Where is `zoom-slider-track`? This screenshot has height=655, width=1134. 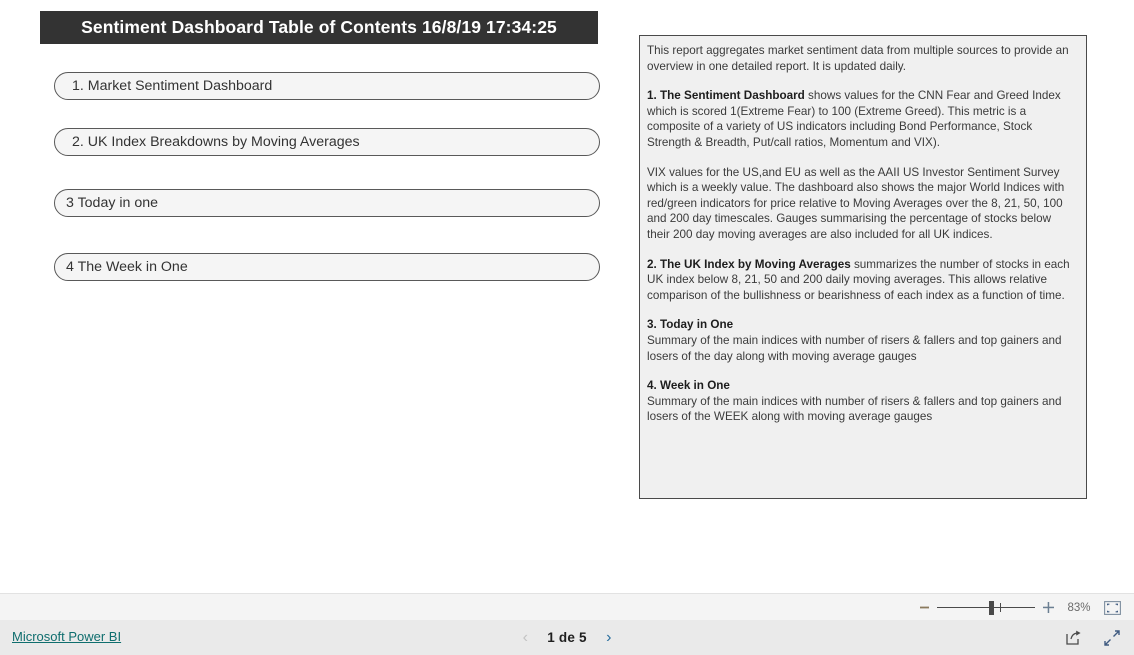
zoom-slider-track is located at coordinates (986, 608).